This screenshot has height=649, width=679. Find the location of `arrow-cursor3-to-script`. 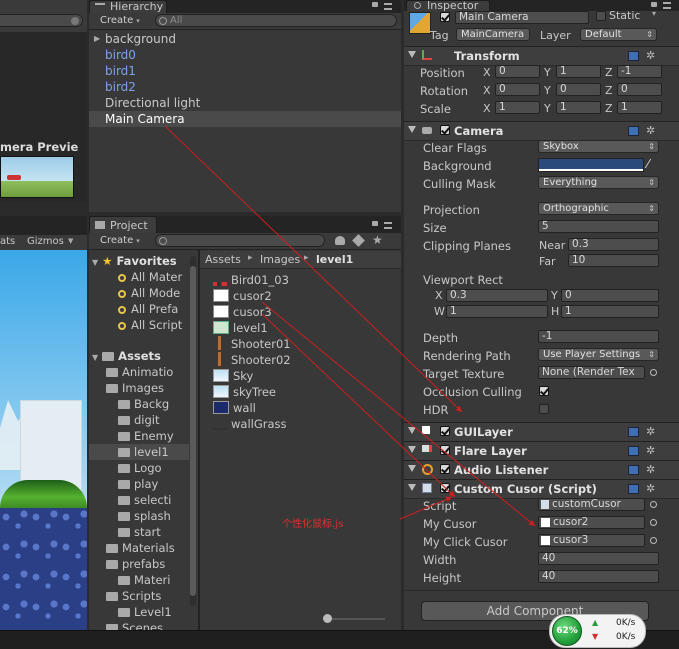

arrow-cursor3-to-script is located at coordinates (358, 405).